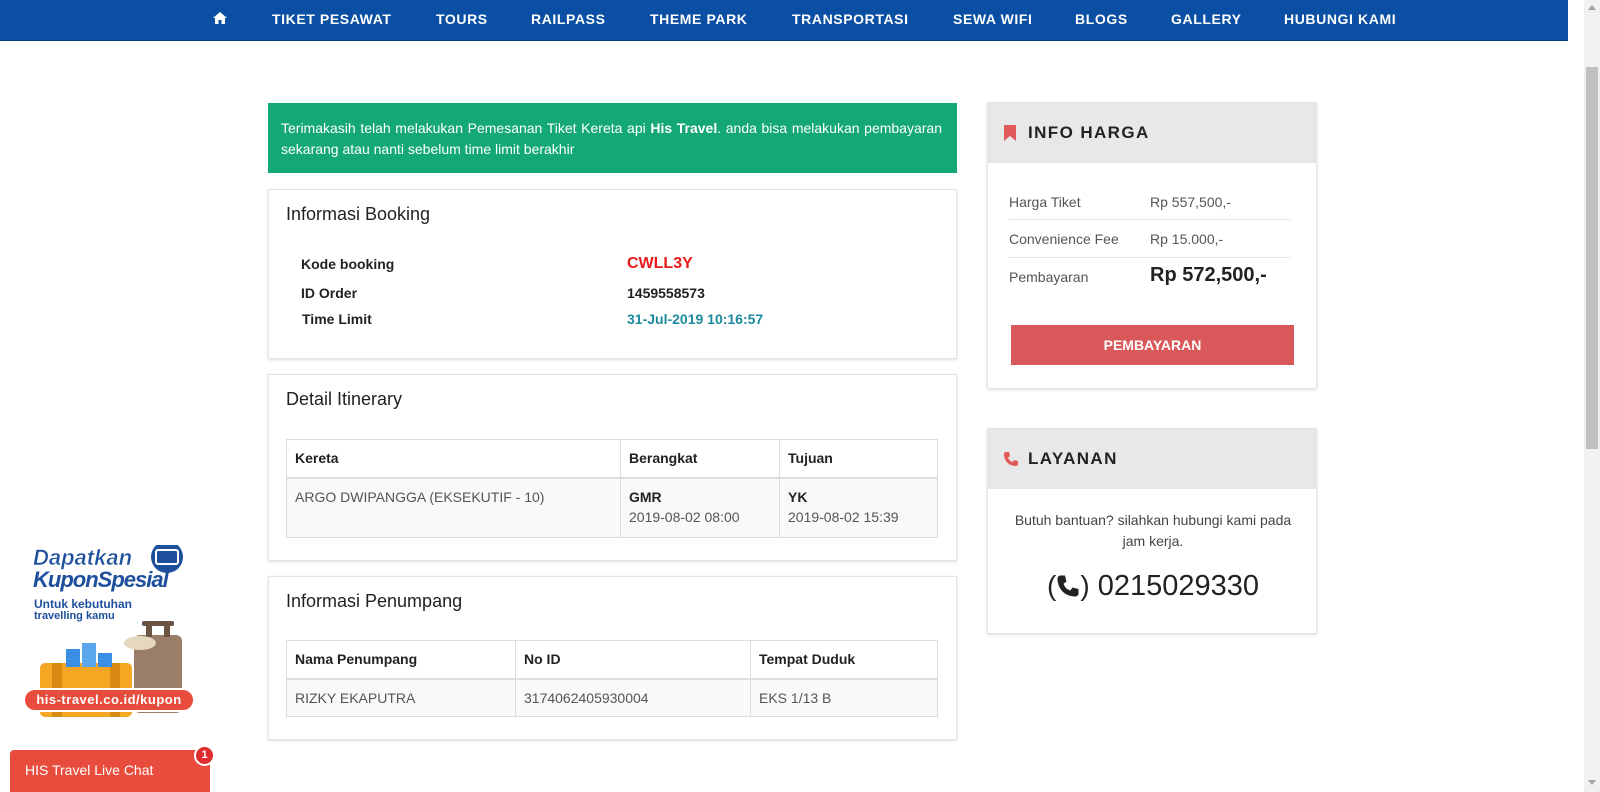 Image resolution: width=1600 pixels, height=792 pixels. I want to click on ticket-price-value: Rp 557,500,-, so click(1190, 202).